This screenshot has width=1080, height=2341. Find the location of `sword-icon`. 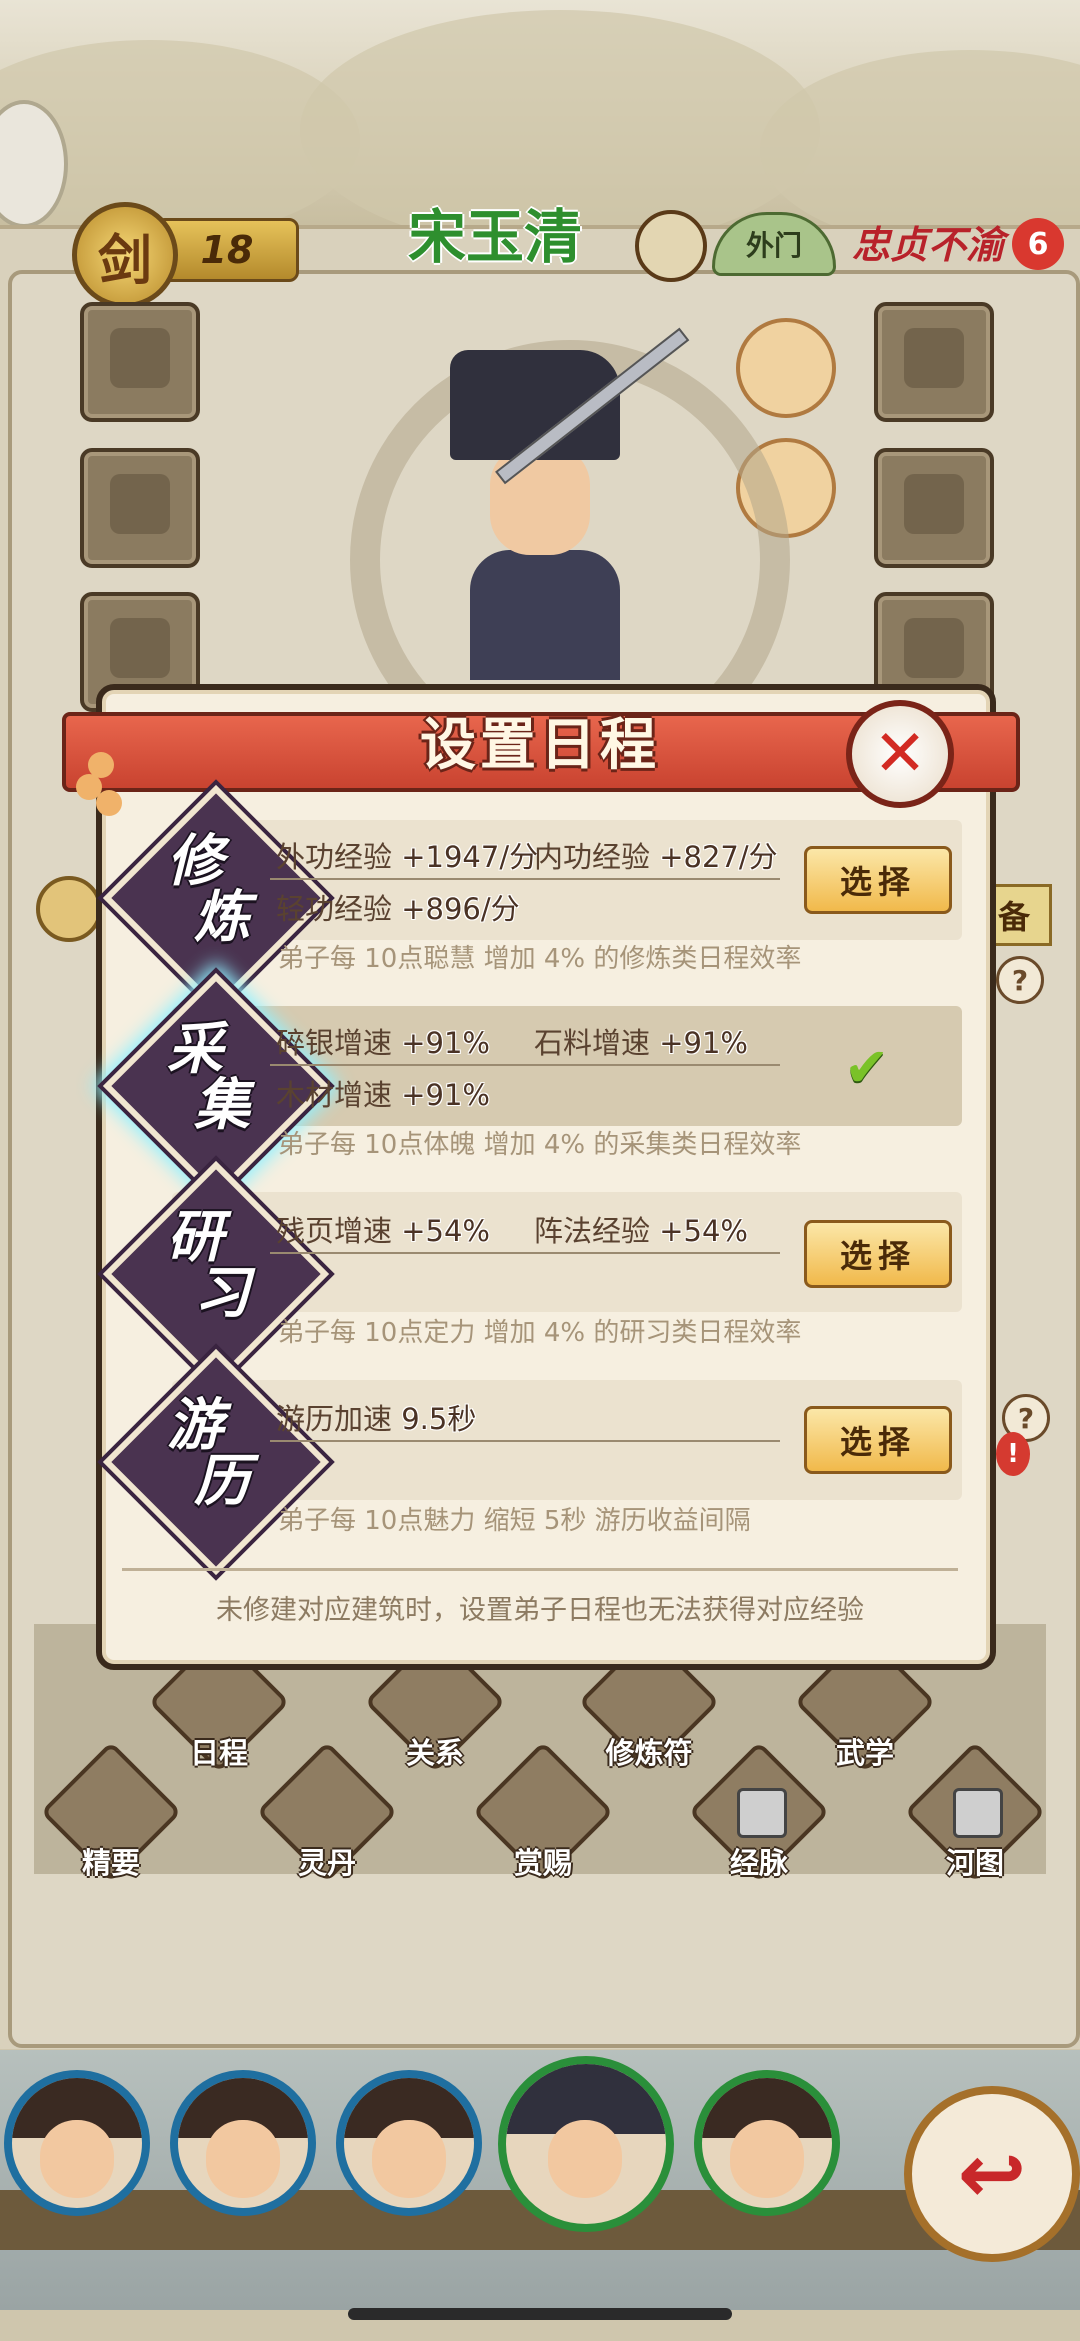

sword-icon is located at coordinates (140, 358).